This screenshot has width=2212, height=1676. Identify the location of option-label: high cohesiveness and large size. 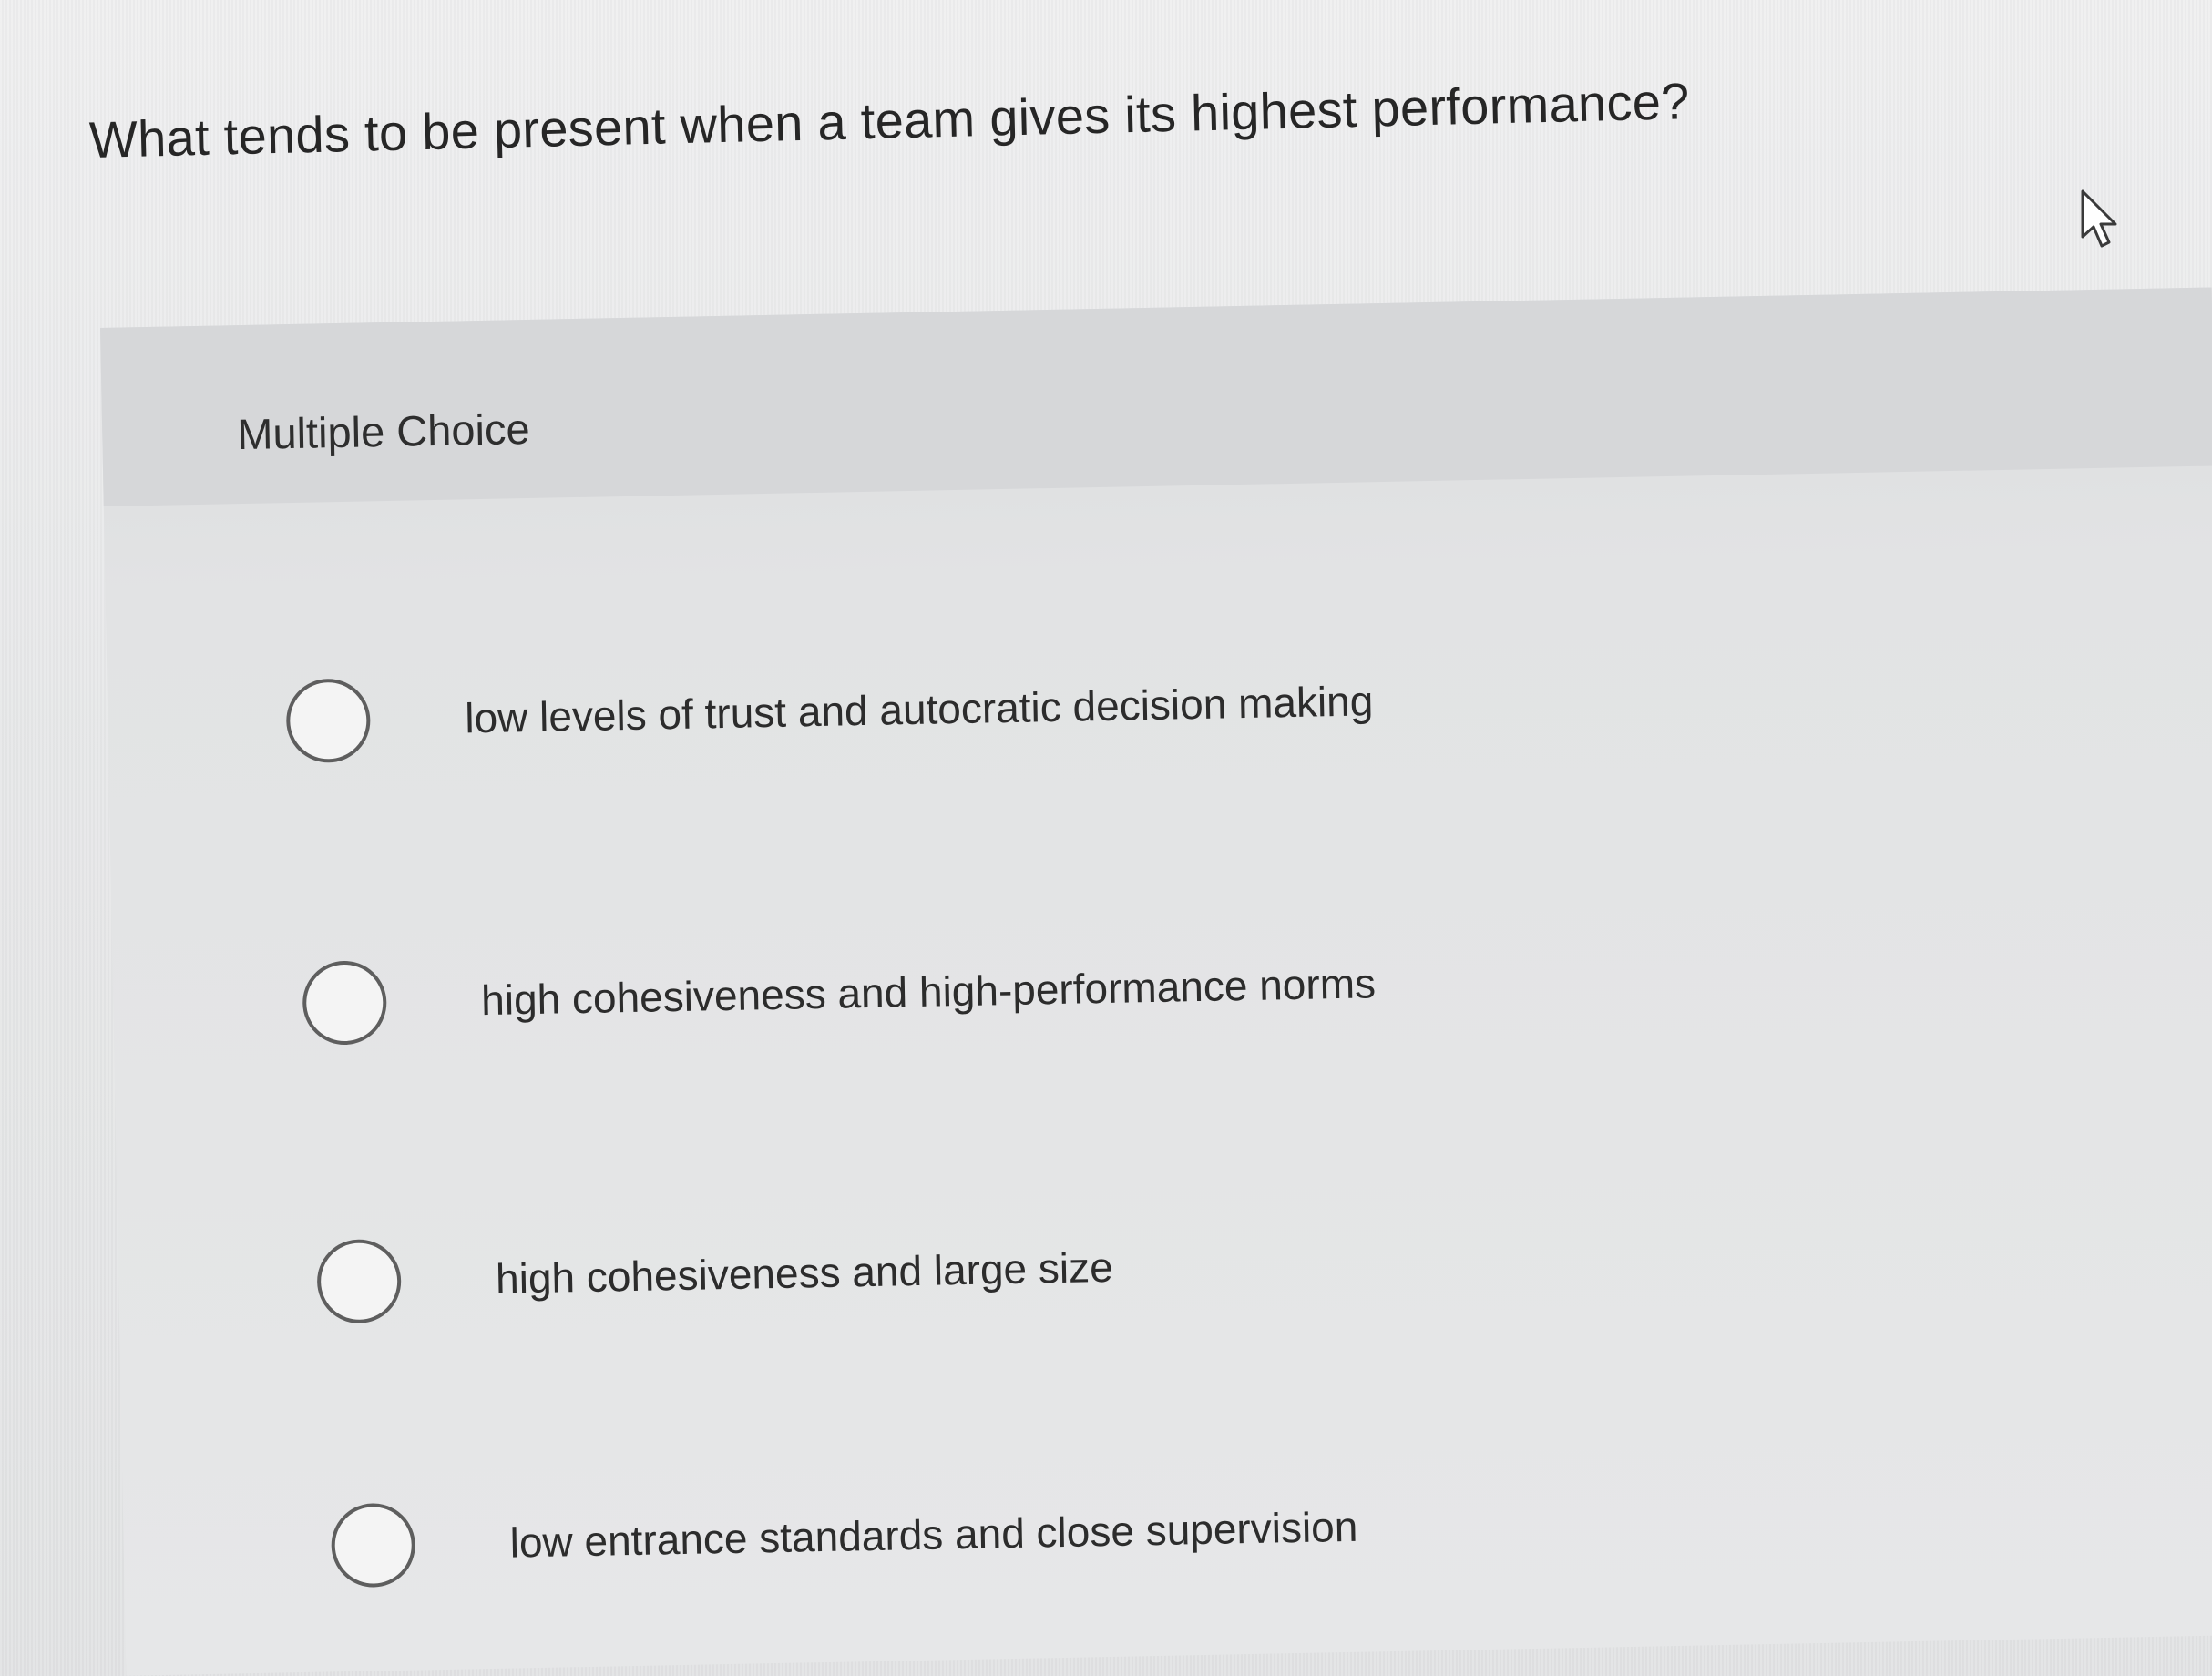
(804, 1272).